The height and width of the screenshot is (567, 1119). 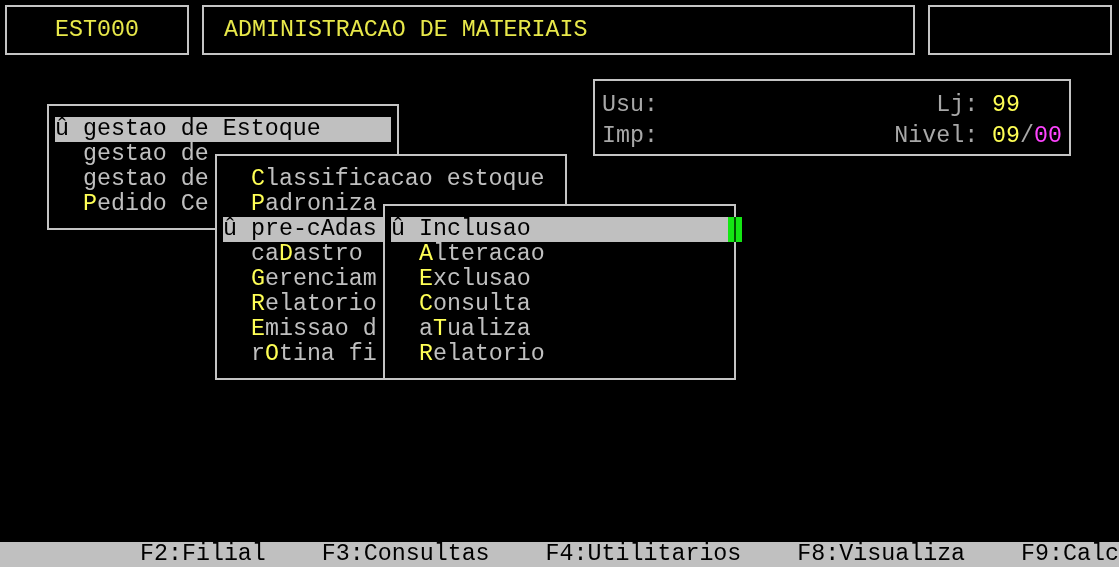 I want to click on level-value: 09/00, so click(x=1027, y=137).